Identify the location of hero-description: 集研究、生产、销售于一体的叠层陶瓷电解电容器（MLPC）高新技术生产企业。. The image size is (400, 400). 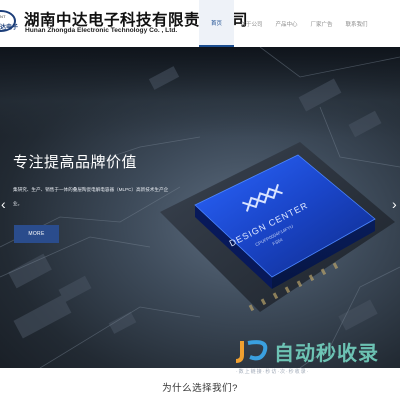
(91, 196).